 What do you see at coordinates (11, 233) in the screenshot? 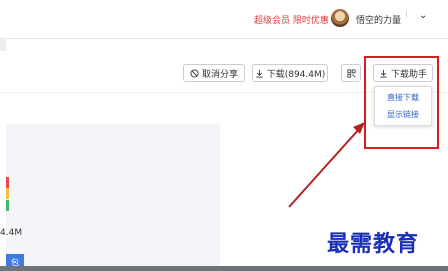
I see `file-size-text: 4.4M` at bounding box center [11, 233].